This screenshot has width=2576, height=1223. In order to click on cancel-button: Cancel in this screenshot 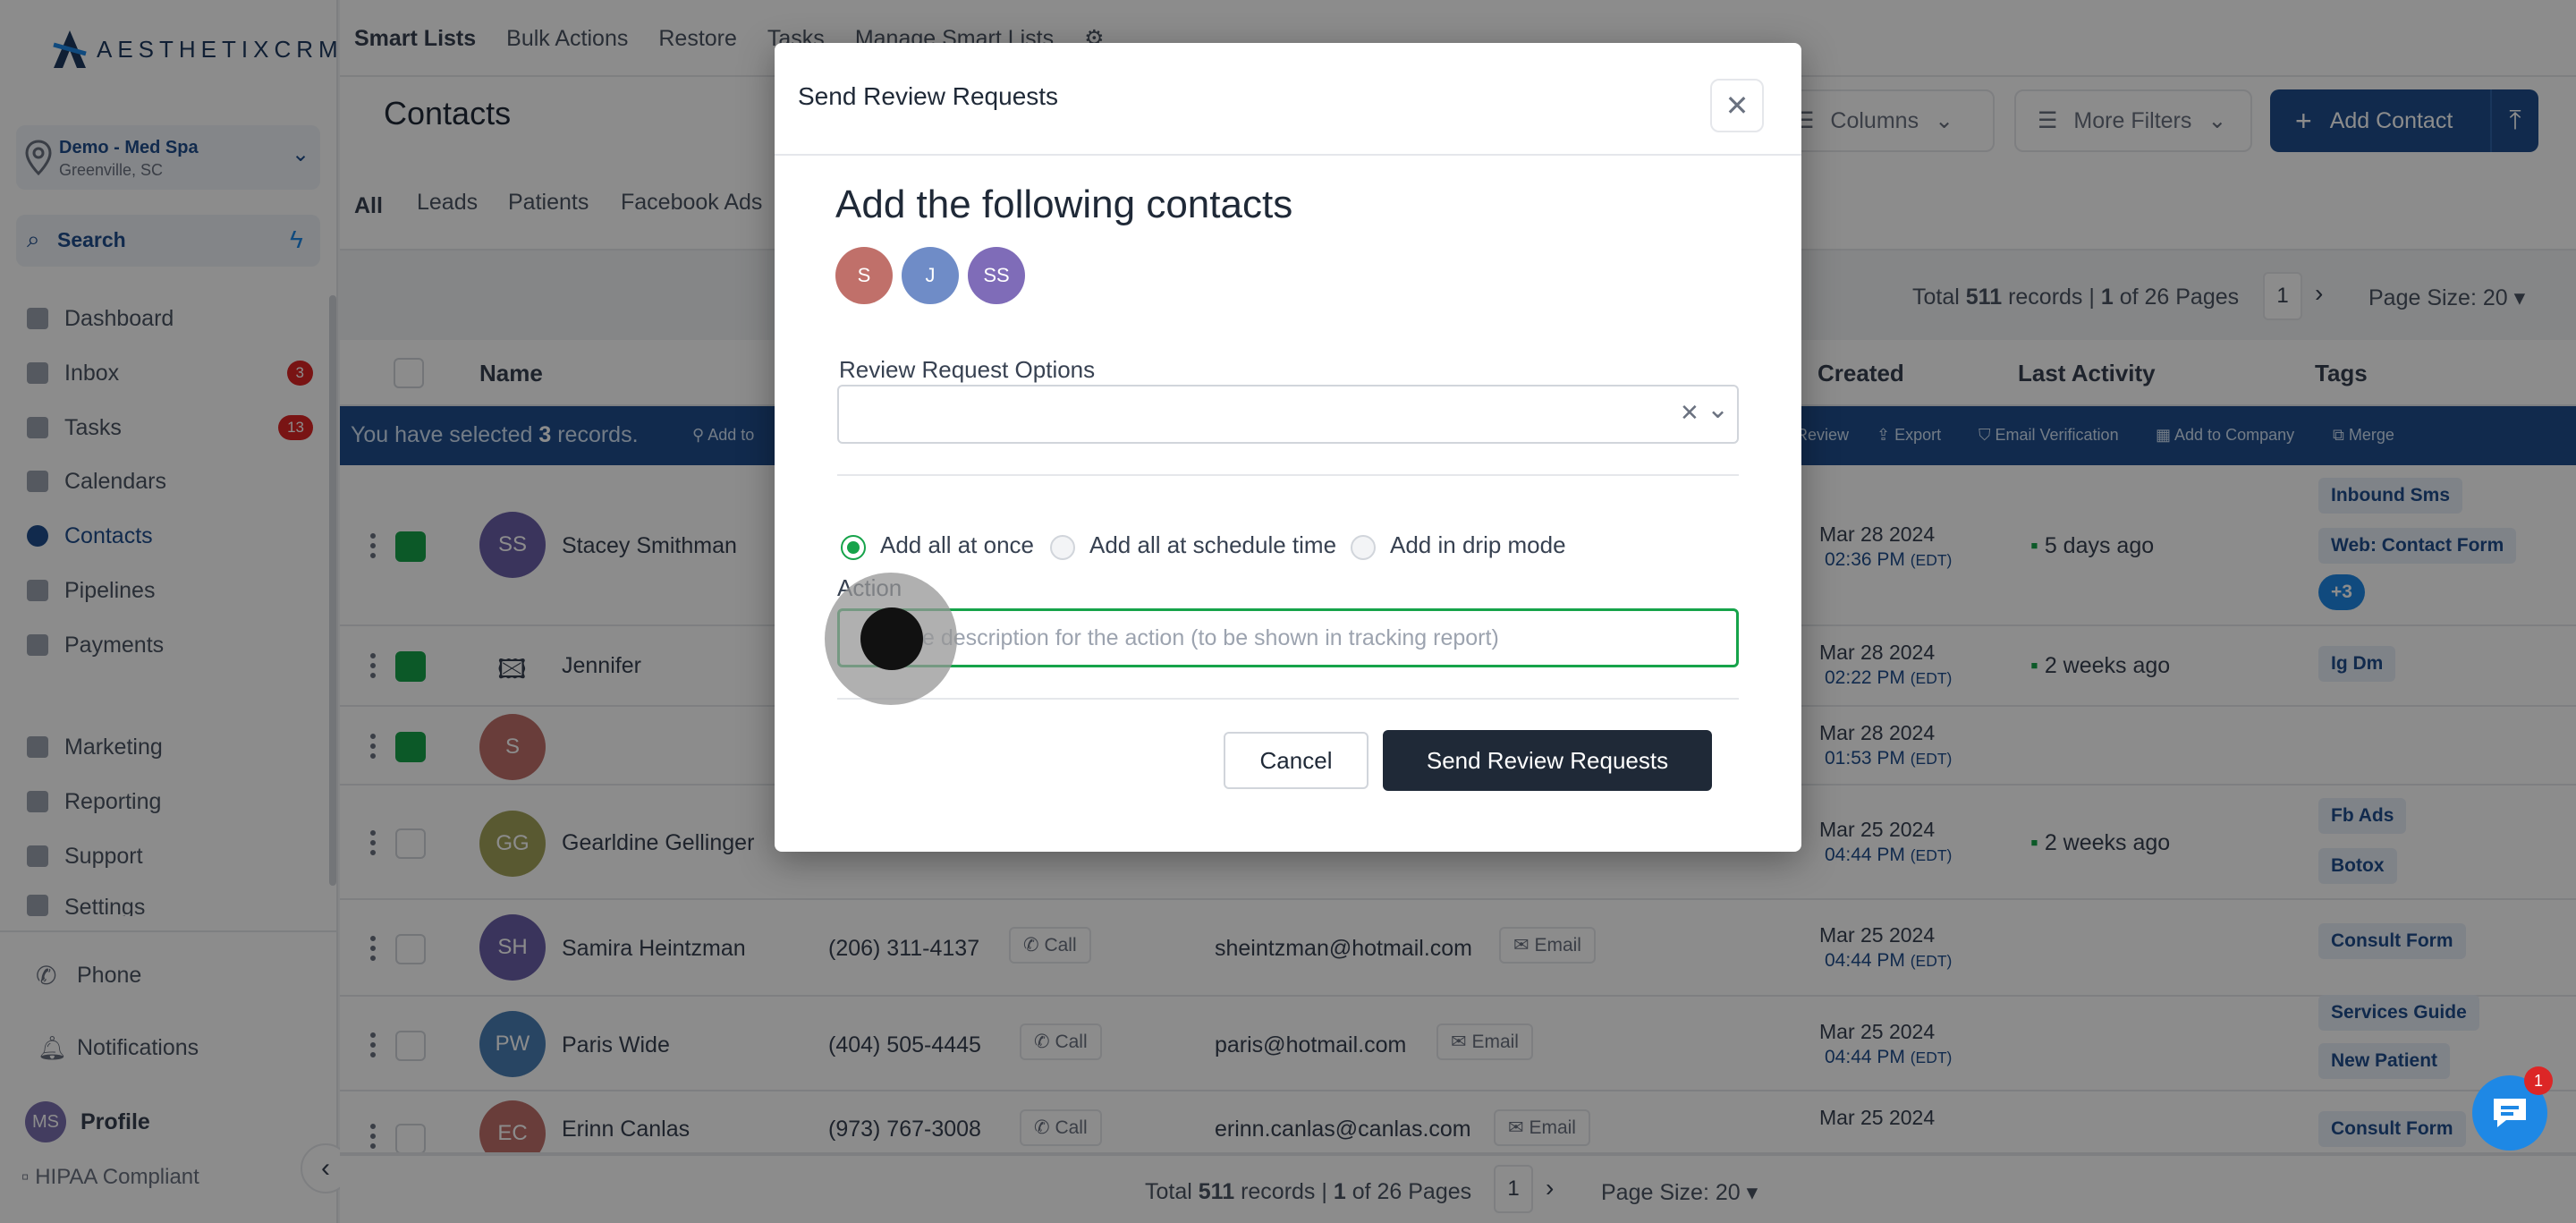, I will do `click(1296, 760)`.